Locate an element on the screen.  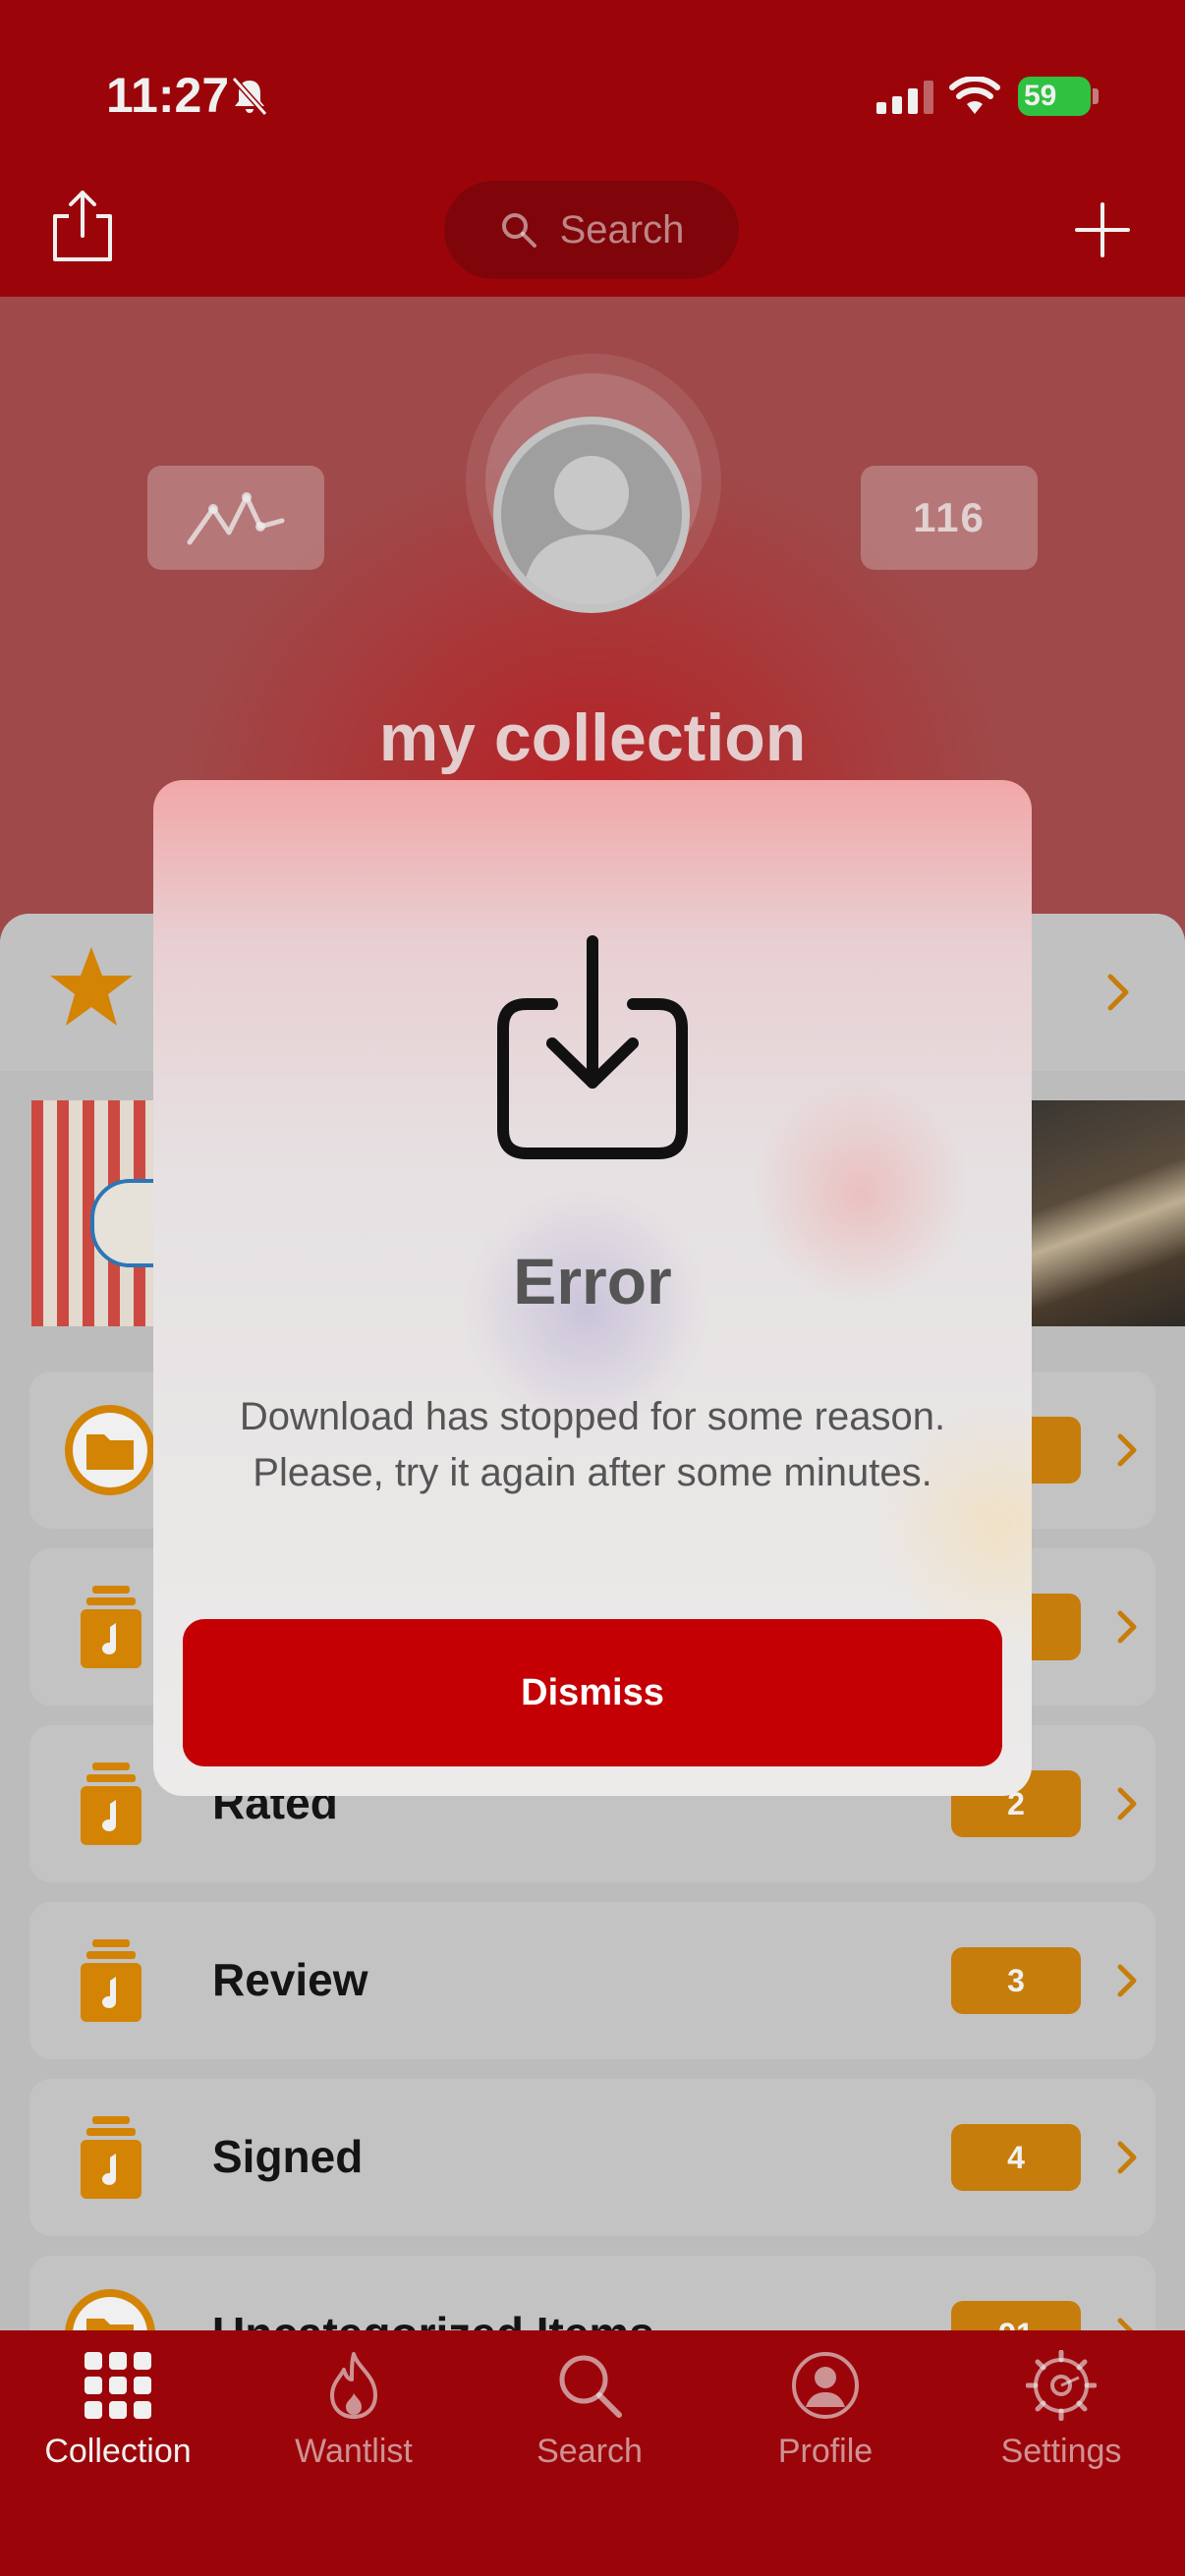
collection-title: my collection is located at coordinates (592, 737).